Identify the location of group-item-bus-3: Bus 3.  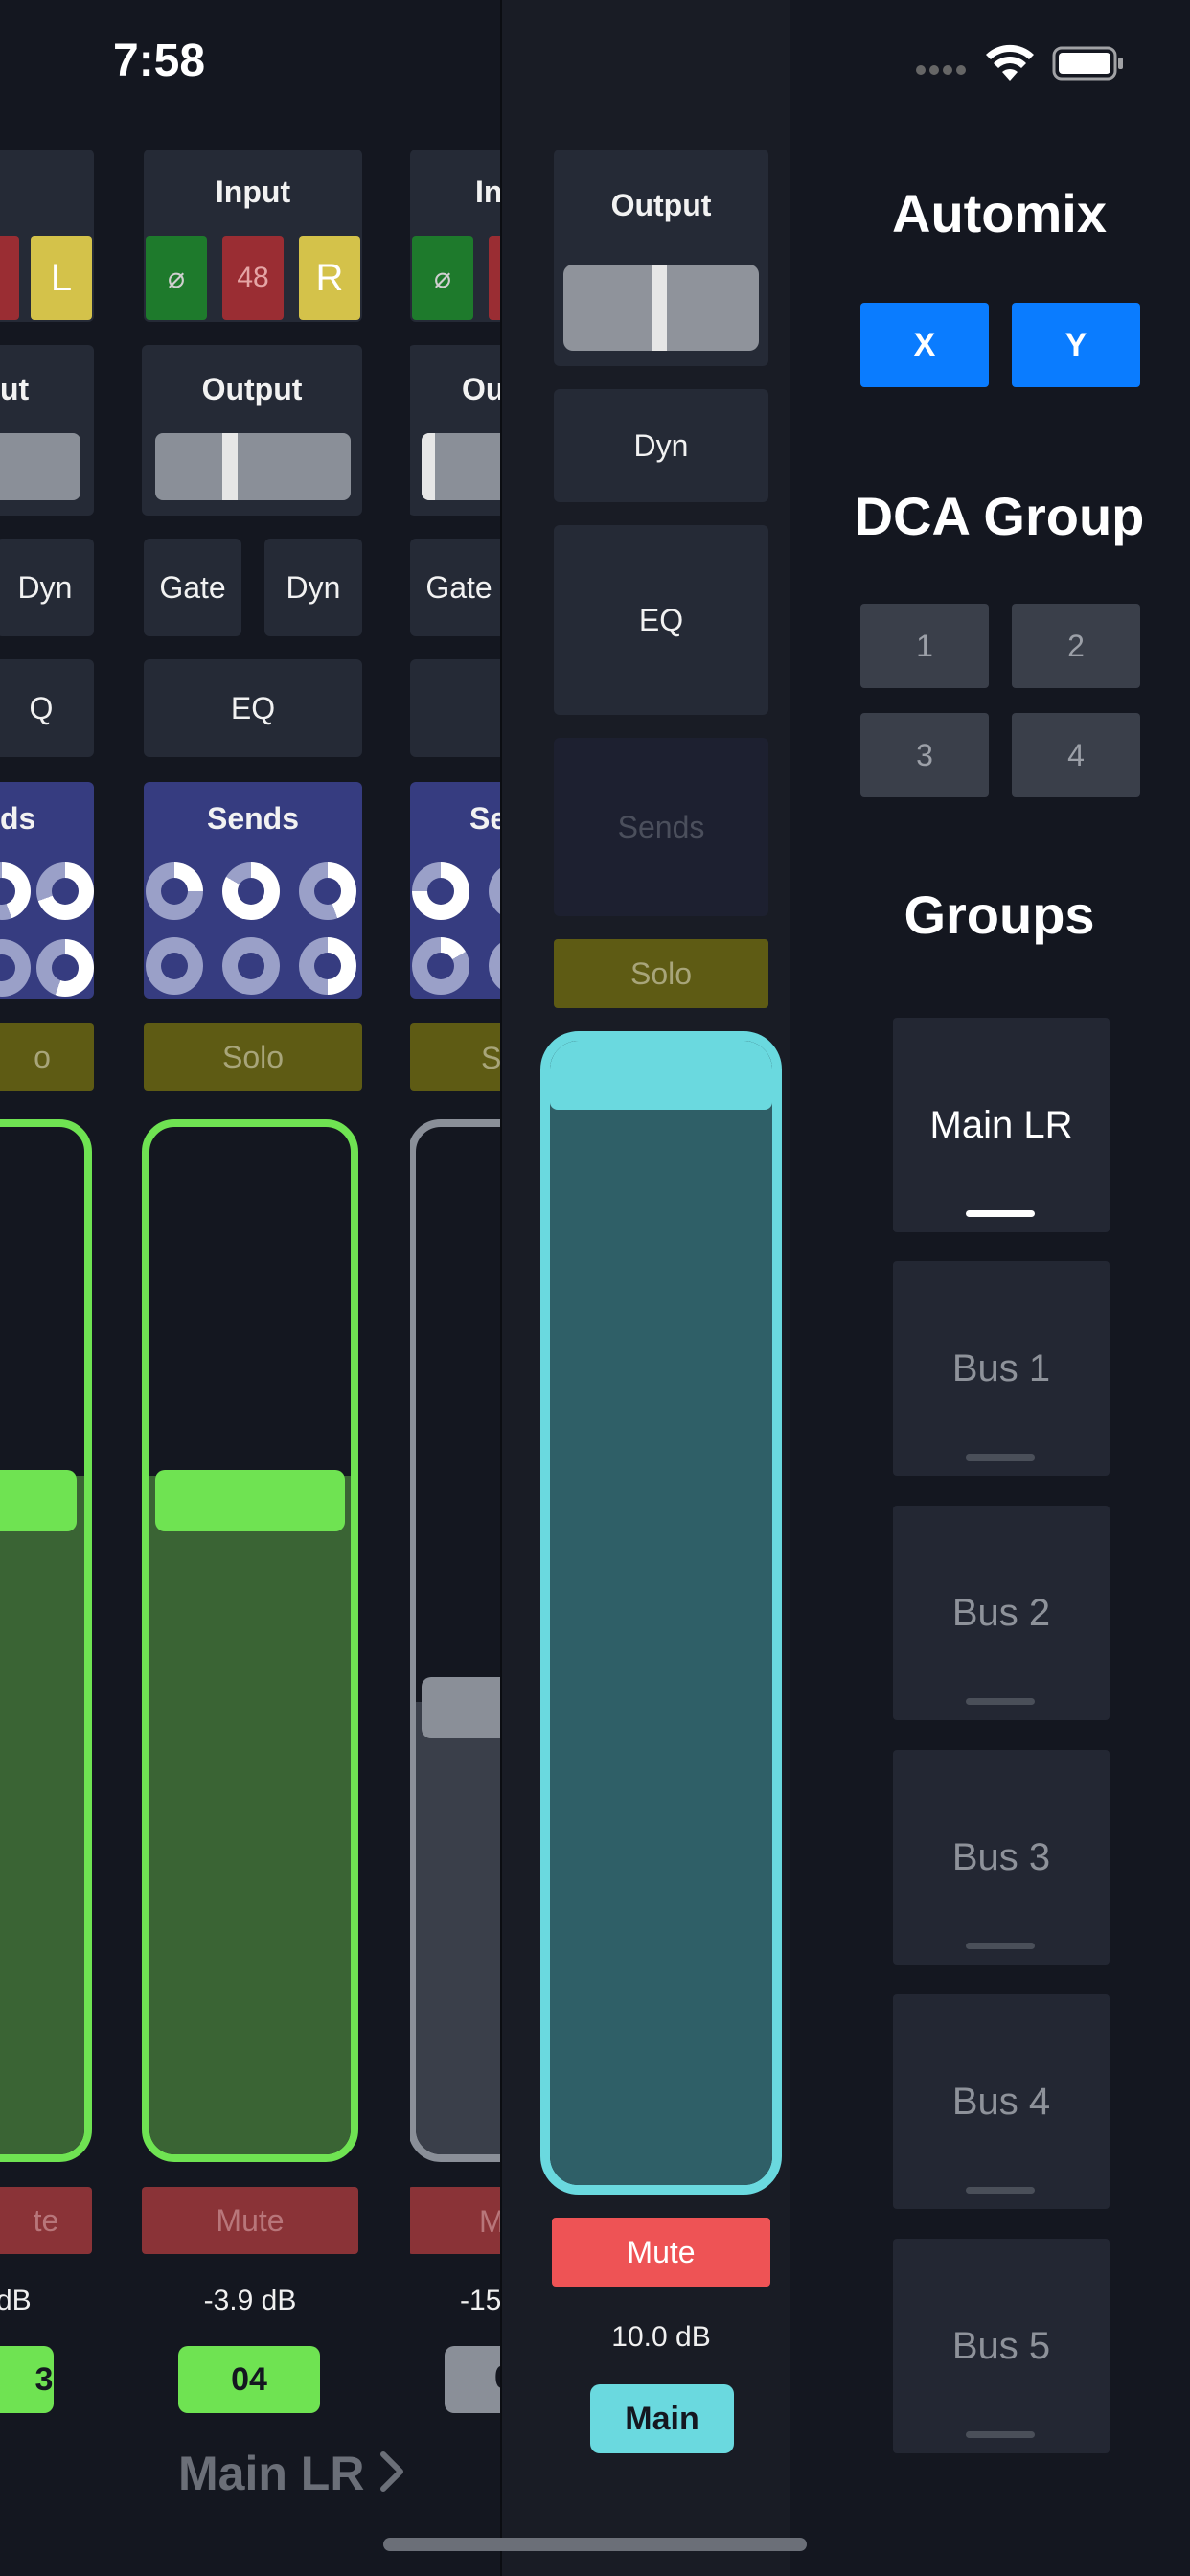
(1002, 1857).